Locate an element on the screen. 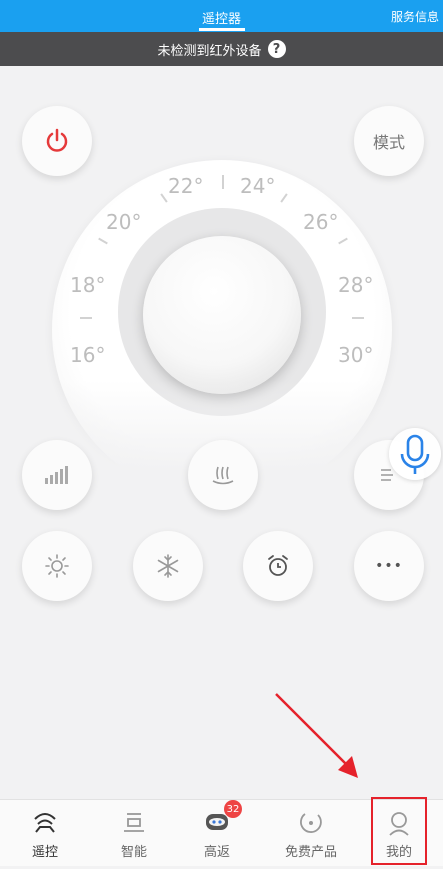 The width and height of the screenshot is (443, 869). cool-mode-button is located at coordinates (168, 566).